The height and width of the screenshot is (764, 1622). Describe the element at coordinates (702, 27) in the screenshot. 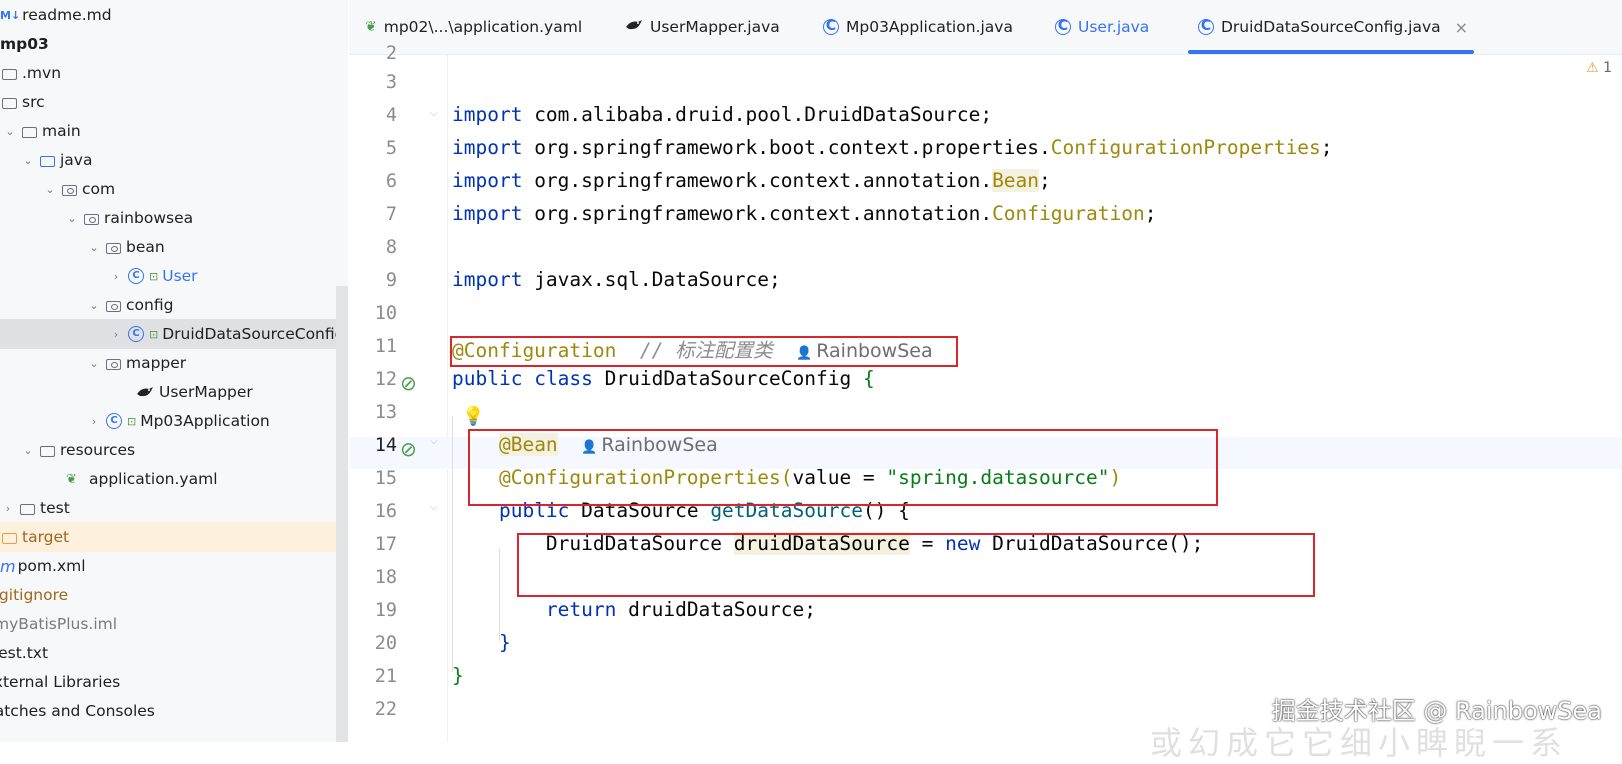

I see `tab-usermapper: UserMapper.java` at that location.